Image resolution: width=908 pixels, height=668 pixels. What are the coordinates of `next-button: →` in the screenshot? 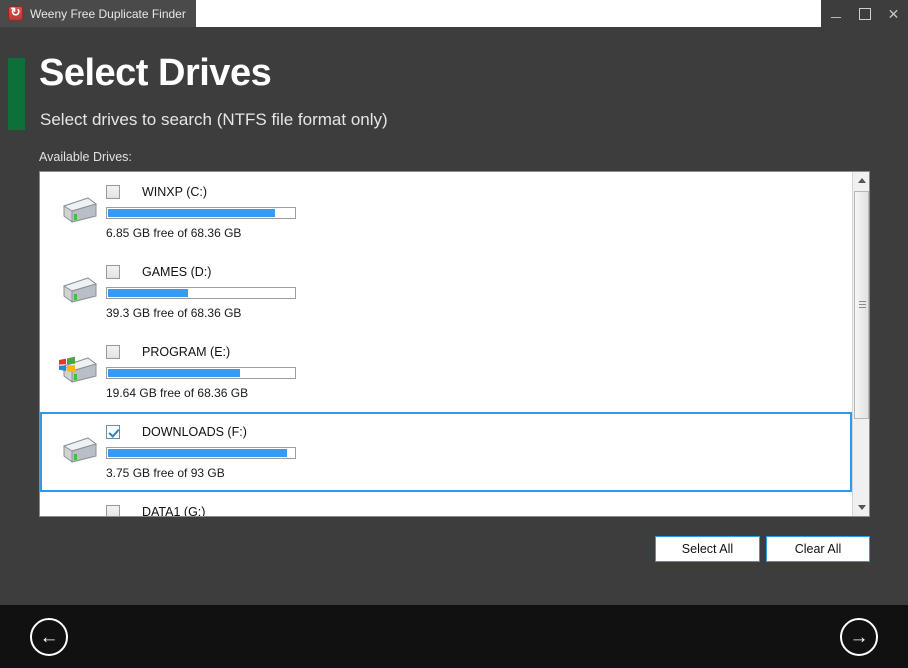 It's located at (859, 637).